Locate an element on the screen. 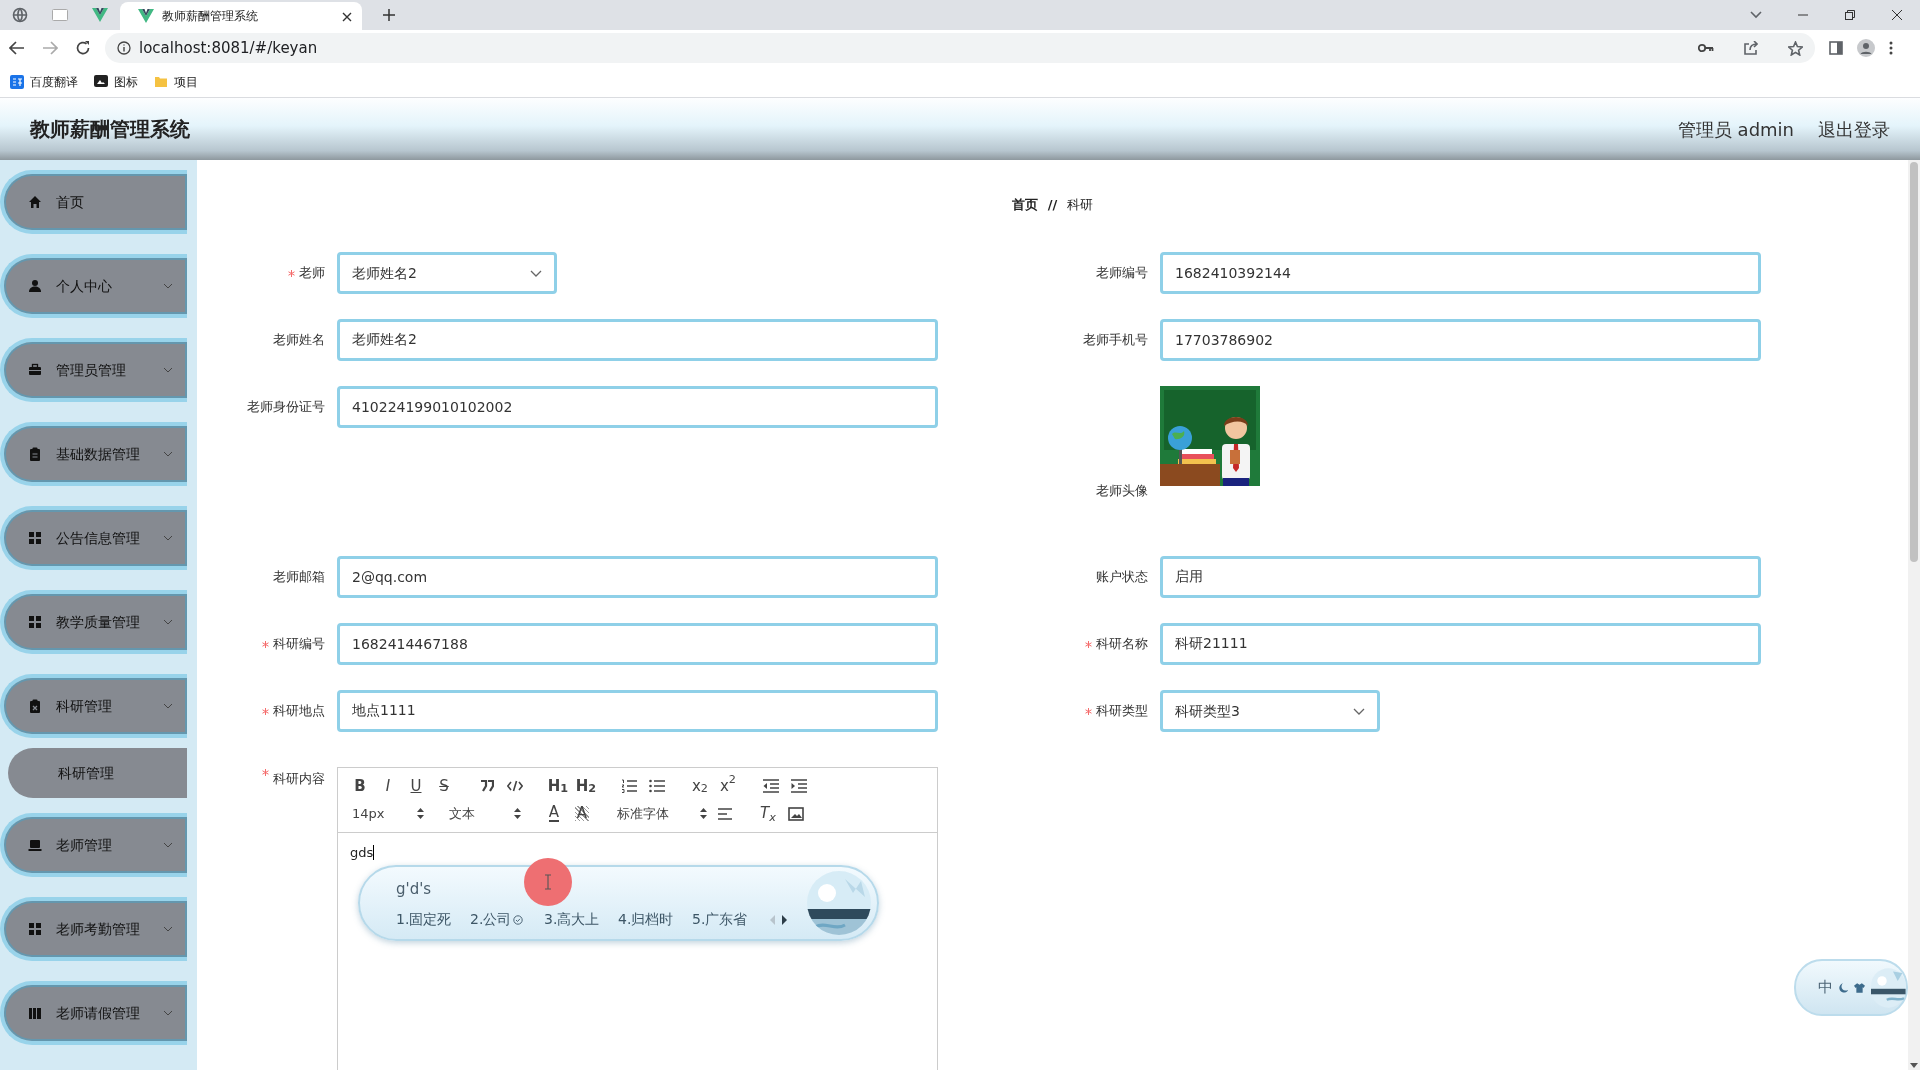 This screenshot has width=1920, height=1072. input-field: 科研21111 is located at coordinates (1460, 644).